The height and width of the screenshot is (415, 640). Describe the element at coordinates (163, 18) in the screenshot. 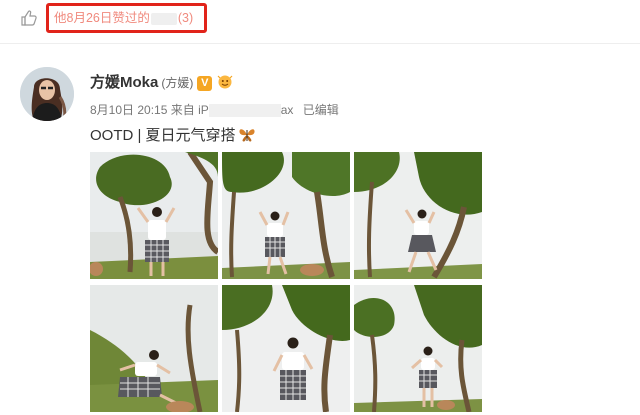

I see `blurred-username` at that location.